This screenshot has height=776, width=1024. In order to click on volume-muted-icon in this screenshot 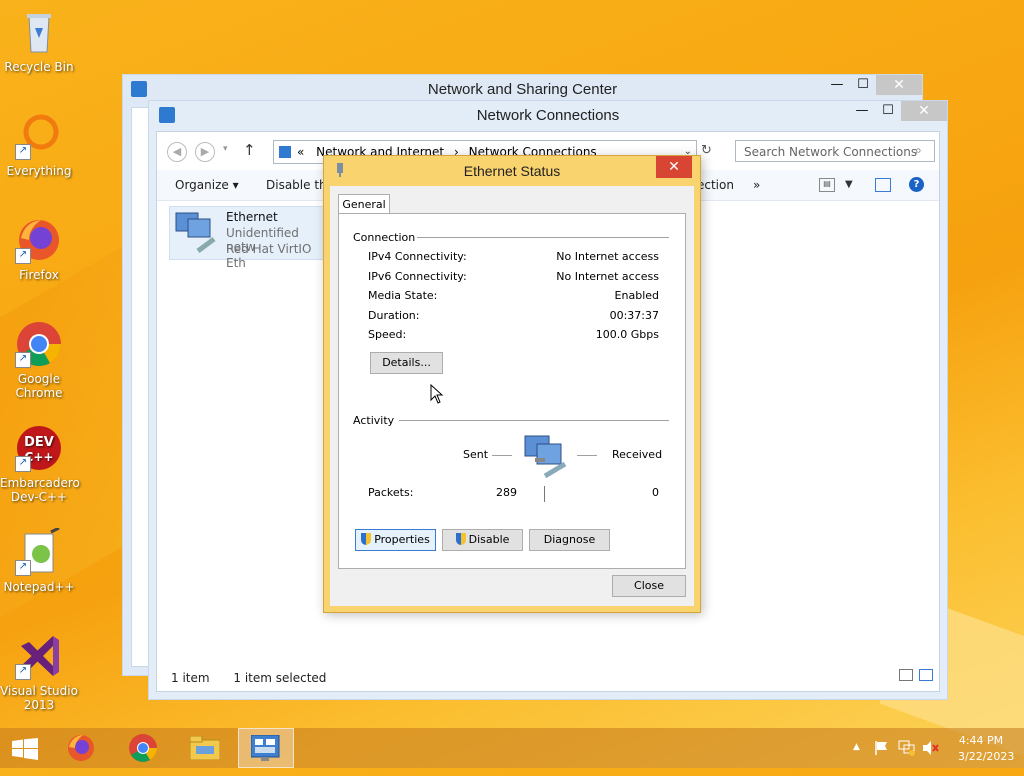, I will do `click(931, 748)`.